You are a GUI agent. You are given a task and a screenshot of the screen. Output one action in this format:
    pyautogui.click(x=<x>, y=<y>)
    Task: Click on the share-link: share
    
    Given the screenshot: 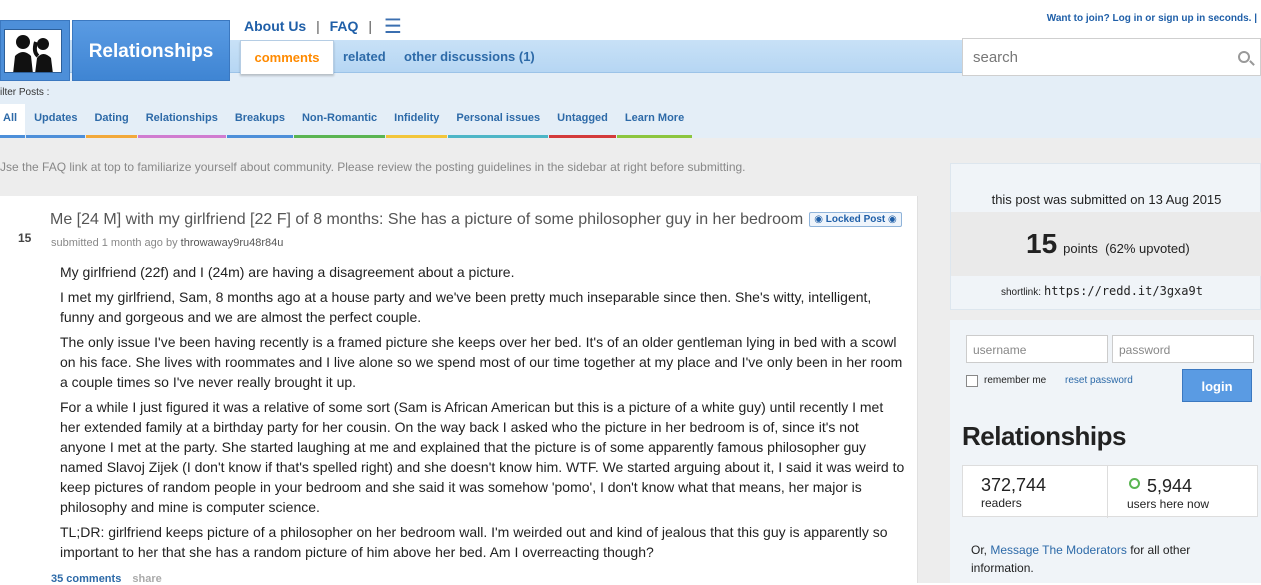 What is the action you would take?
    pyautogui.click(x=146, y=579)
    